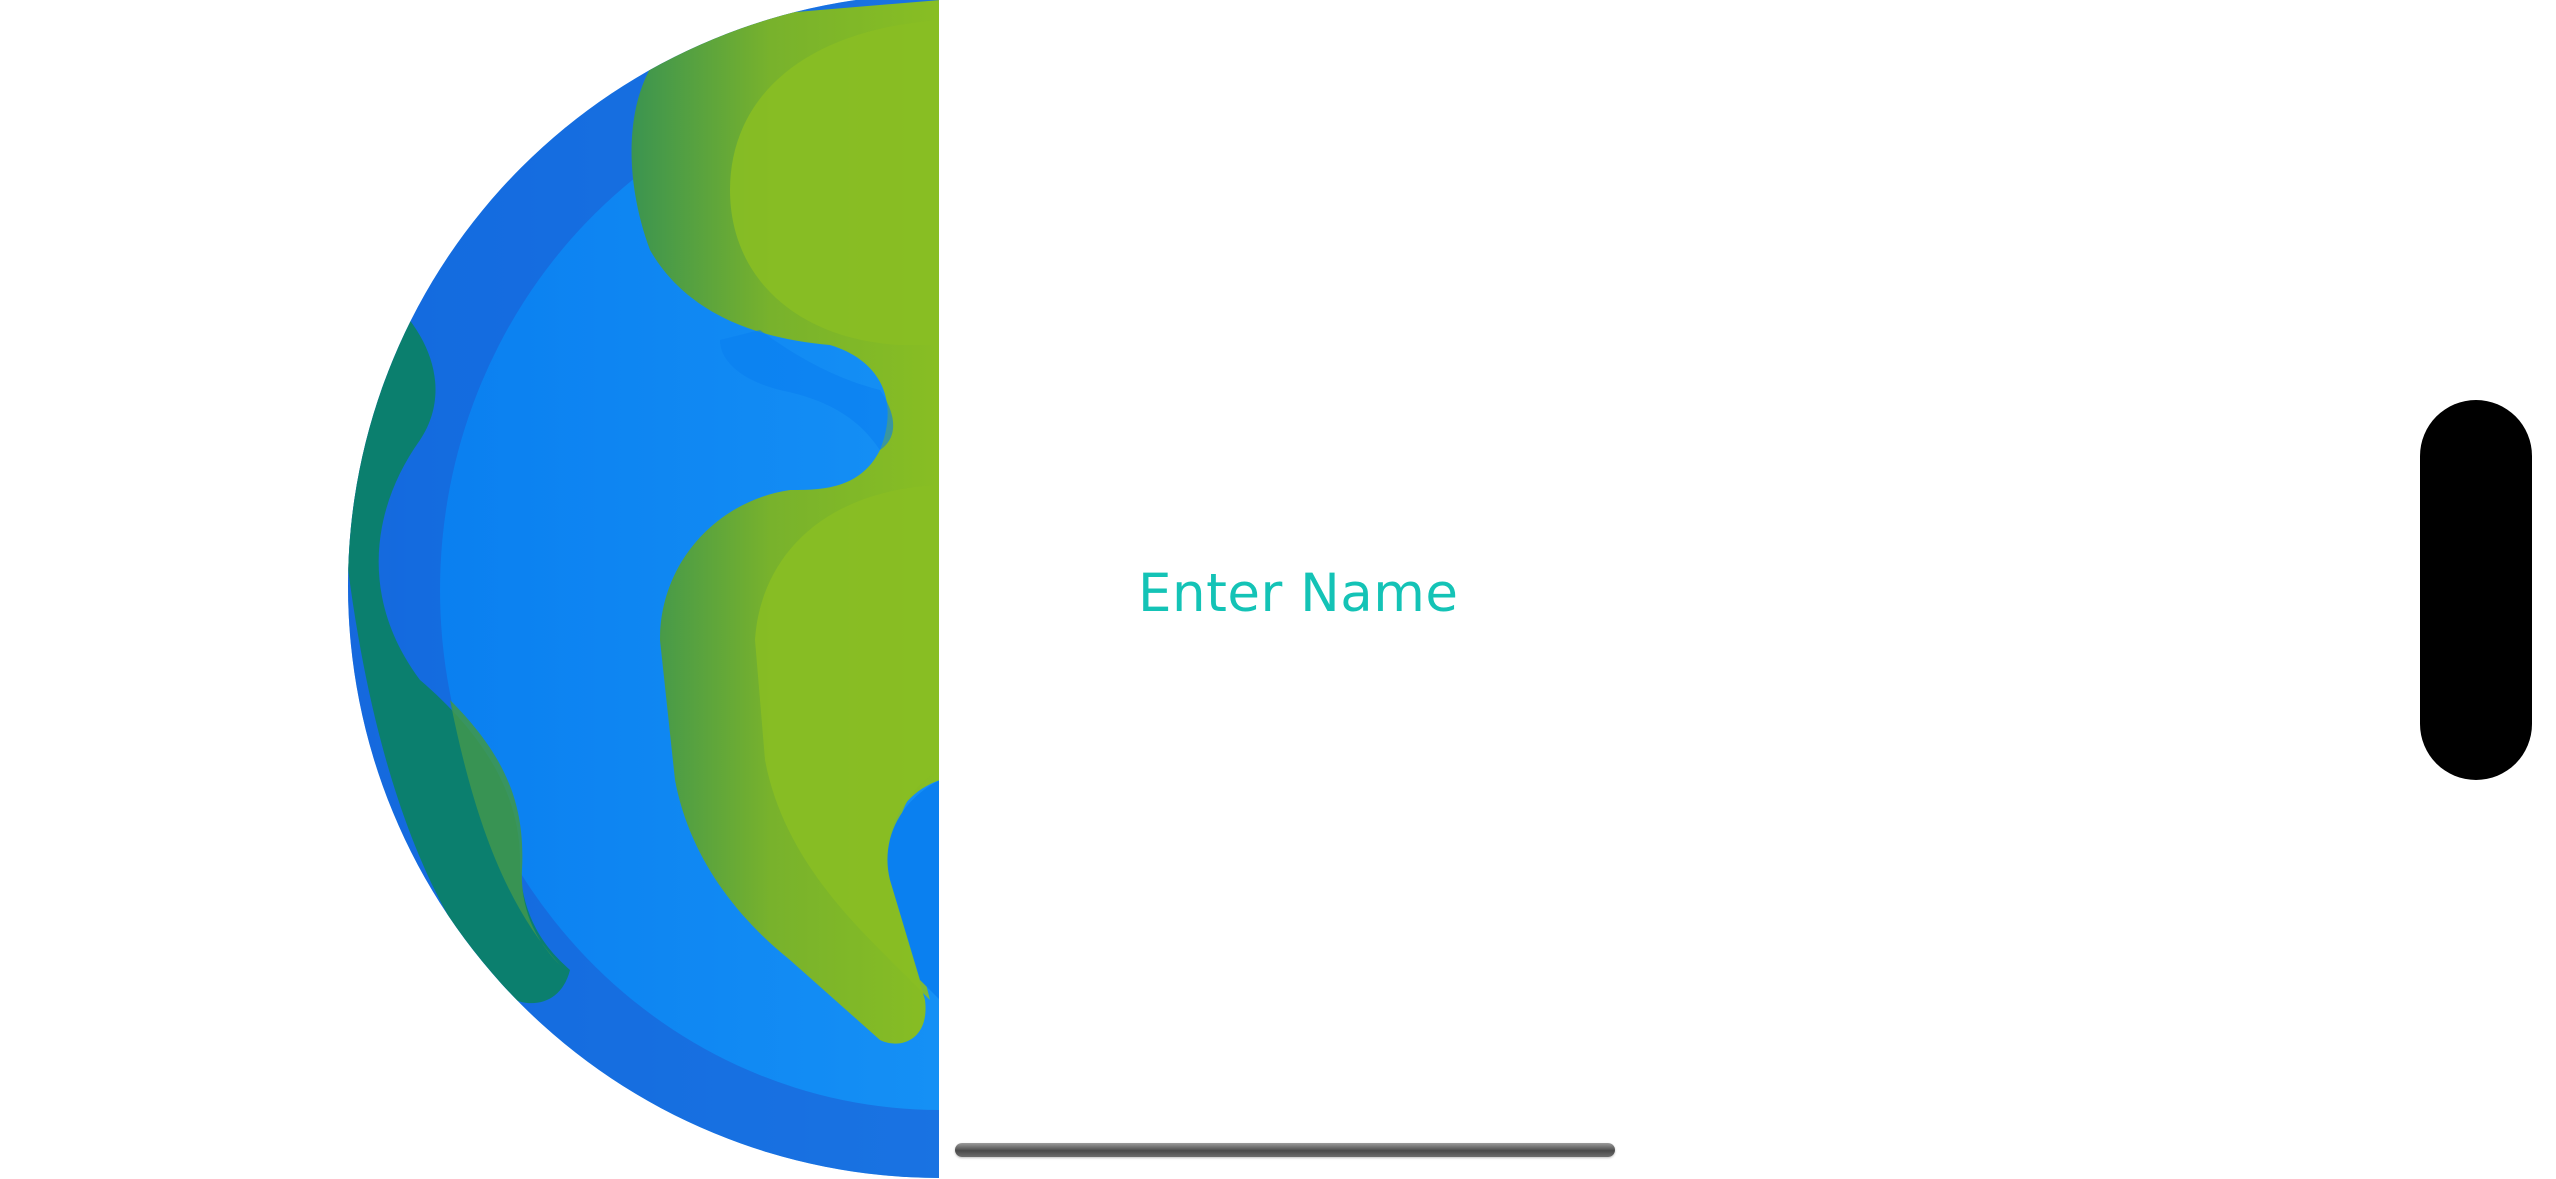 This screenshot has height=1179, width=2556. What do you see at coordinates (1285, 1150) in the screenshot?
I see `home-indicator-bar` at bounding box center [1285, 1150].